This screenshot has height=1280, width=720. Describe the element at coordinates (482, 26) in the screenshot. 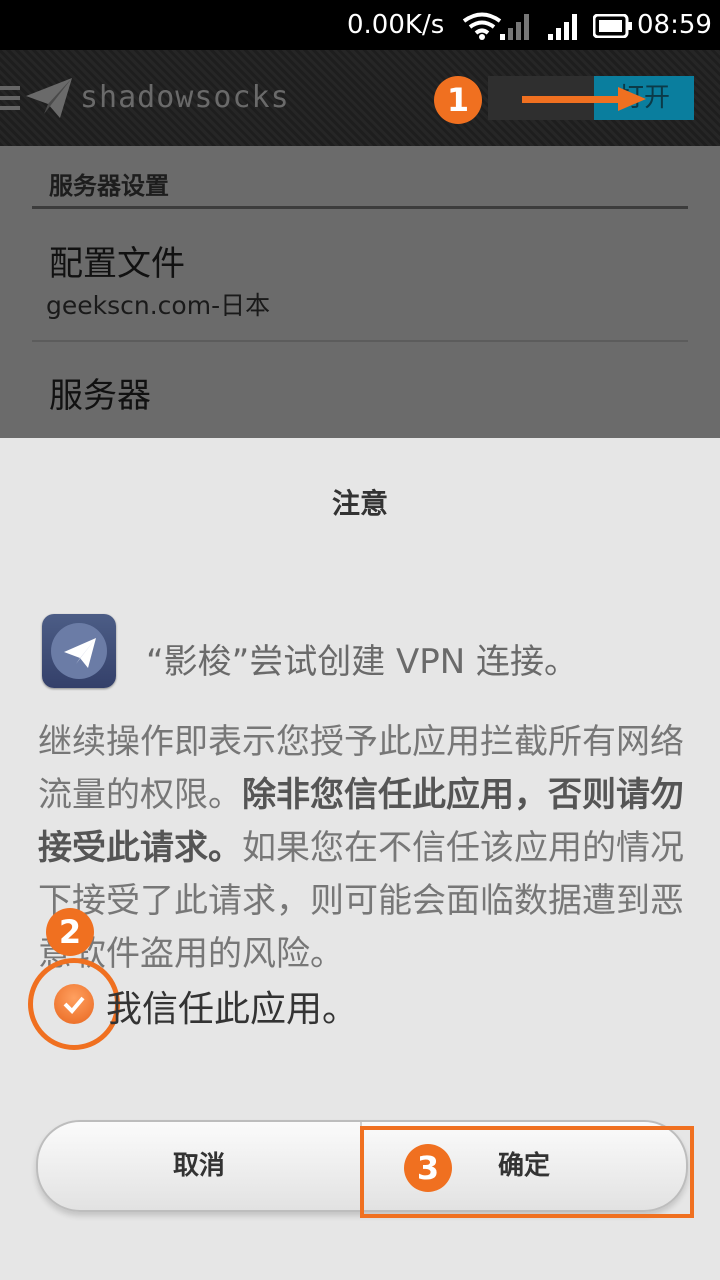

I see `wifi-icon` at that location.